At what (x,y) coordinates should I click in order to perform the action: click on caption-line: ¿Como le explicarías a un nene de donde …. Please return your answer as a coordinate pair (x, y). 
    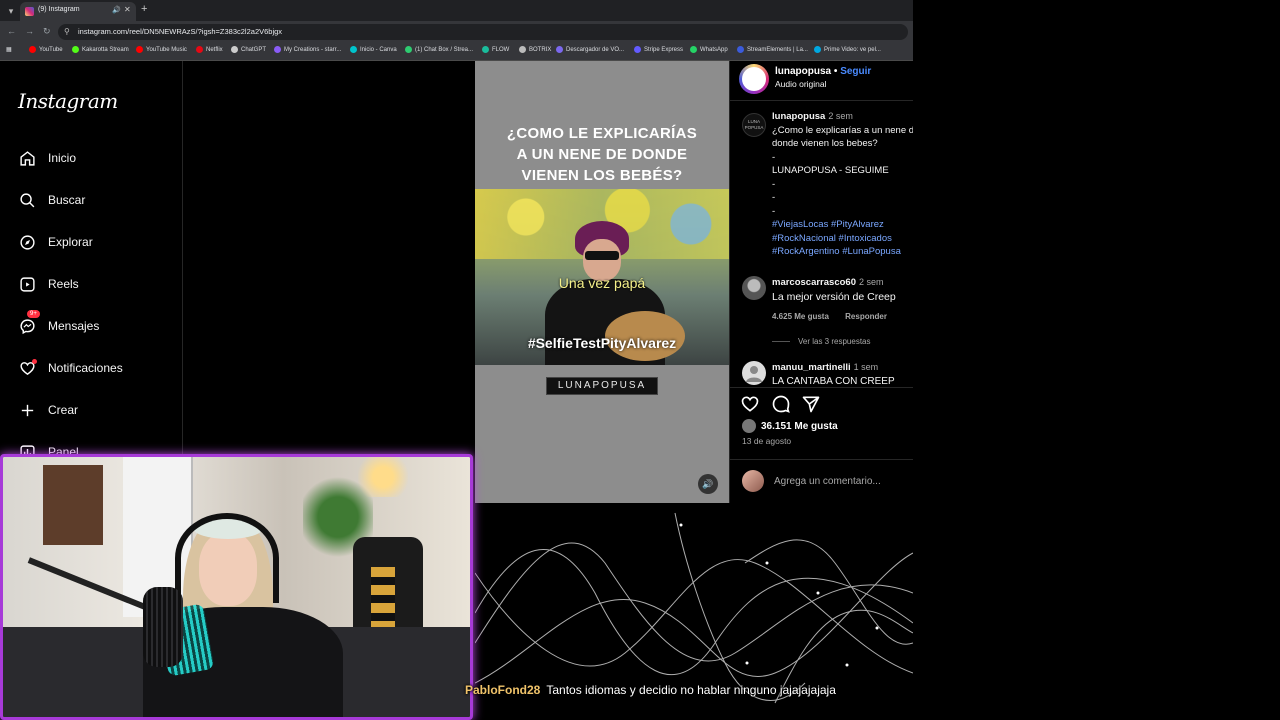
    Looking at the image, I should click on (842, 137).